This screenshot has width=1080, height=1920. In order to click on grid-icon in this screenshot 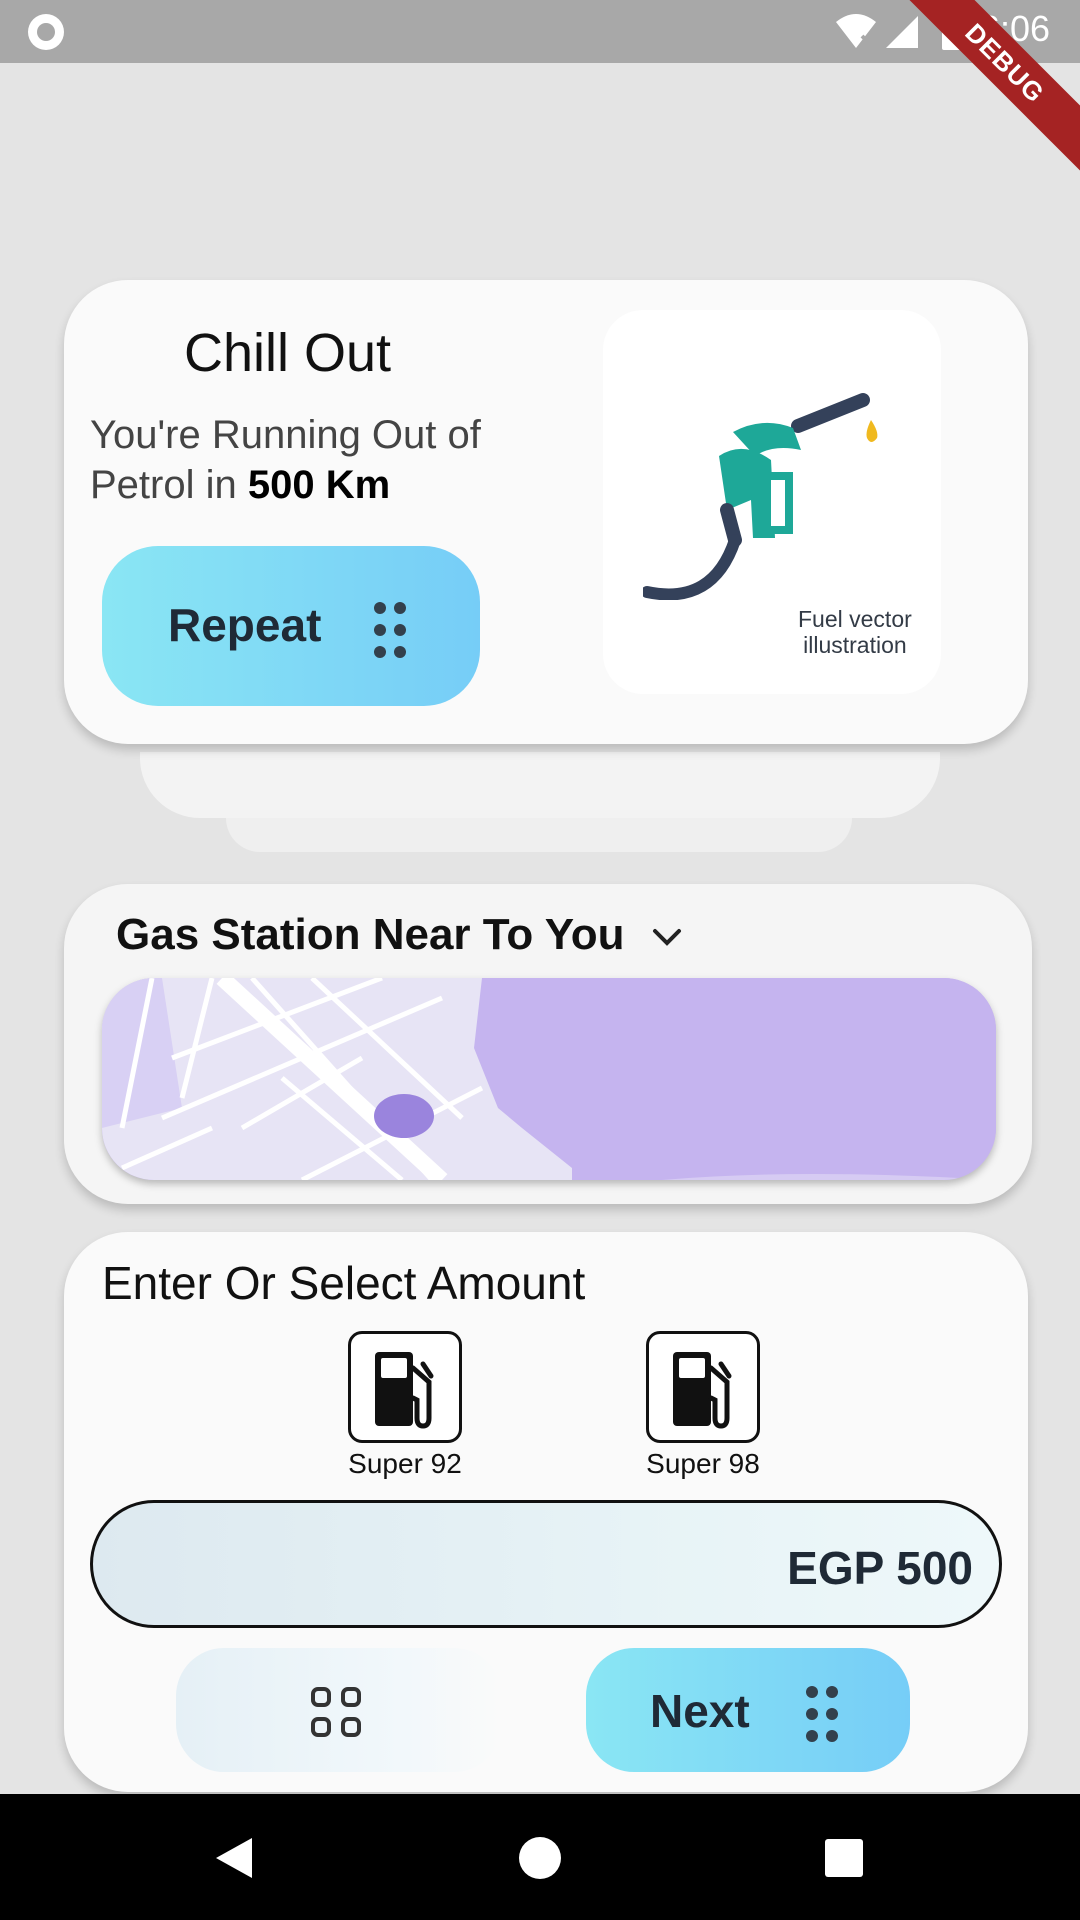, I will do `click(336, 1712)`.